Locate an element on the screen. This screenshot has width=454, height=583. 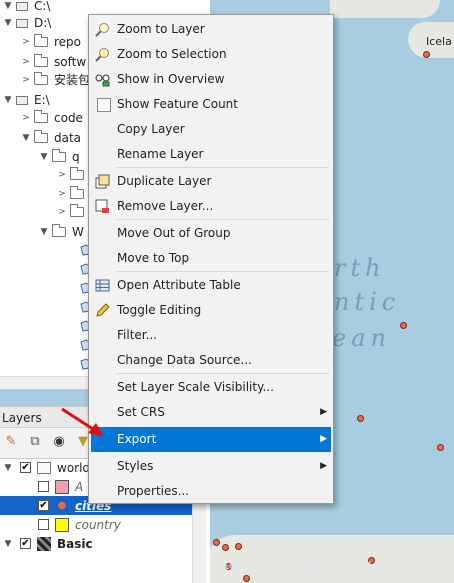
menu-item-move-out-of-group: Move Out of Group is located at coordinates (211, 233).